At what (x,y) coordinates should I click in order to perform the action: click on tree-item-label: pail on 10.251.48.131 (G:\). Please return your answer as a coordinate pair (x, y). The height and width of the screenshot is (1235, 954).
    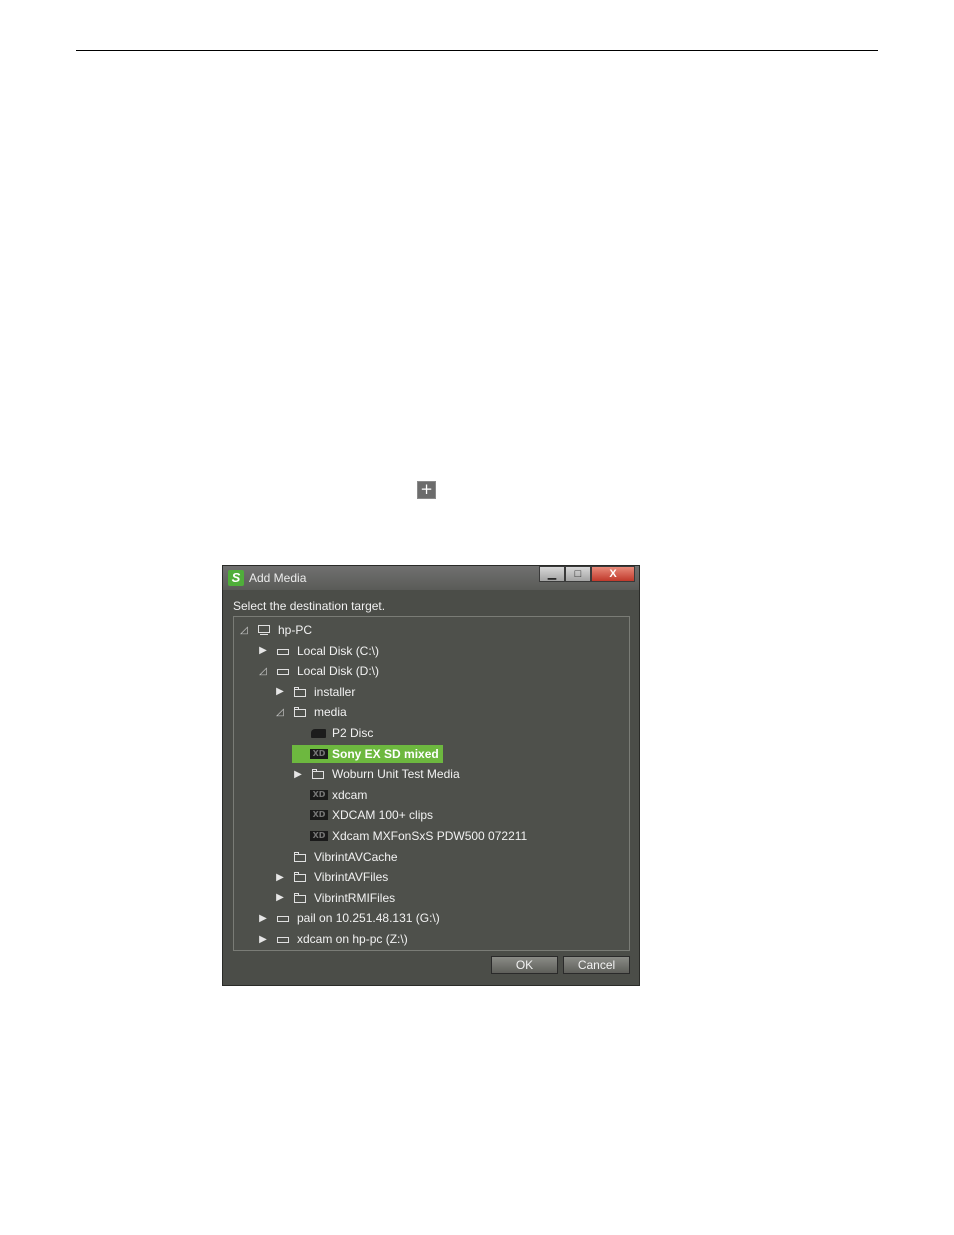
    Looking at the image, I should click on (368, 918).